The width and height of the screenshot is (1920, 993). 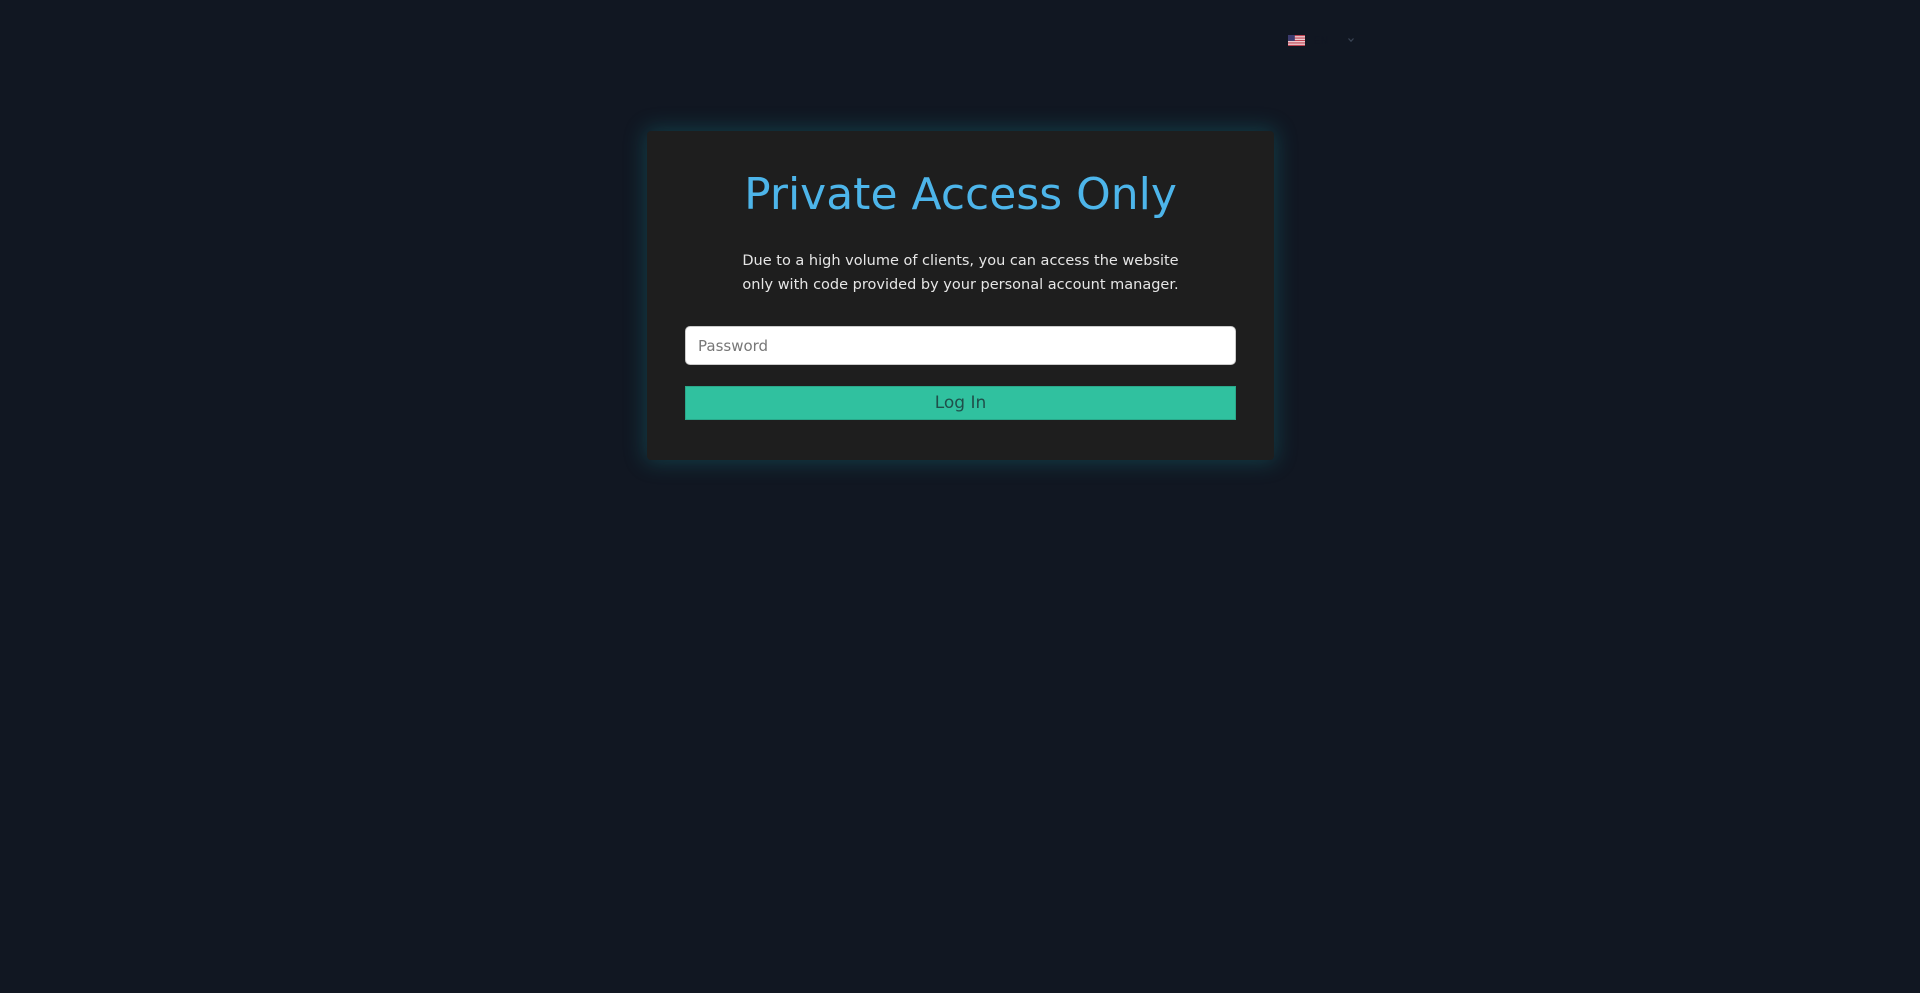 What do you see at coordinates (1296, 40) in the screenshot?
I see `us-flag-icon` at bounding box center [1296, 40].